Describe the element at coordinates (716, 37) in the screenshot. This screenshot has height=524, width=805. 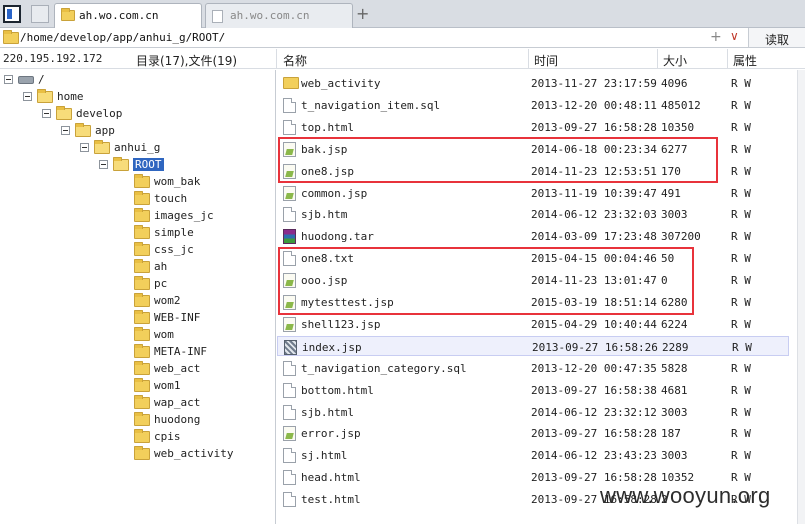
I see `add-icon: +` at that location.